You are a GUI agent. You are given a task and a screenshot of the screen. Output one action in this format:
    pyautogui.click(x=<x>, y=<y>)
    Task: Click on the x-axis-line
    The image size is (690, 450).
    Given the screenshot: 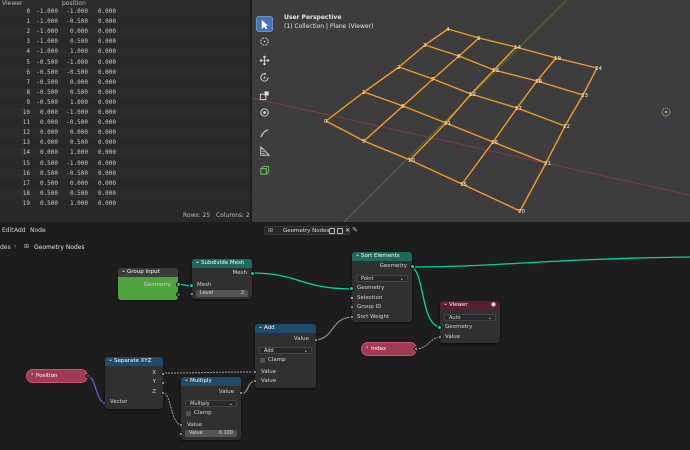 What is the action you would take?
    pyautogui.click(x=471, y=146)
    